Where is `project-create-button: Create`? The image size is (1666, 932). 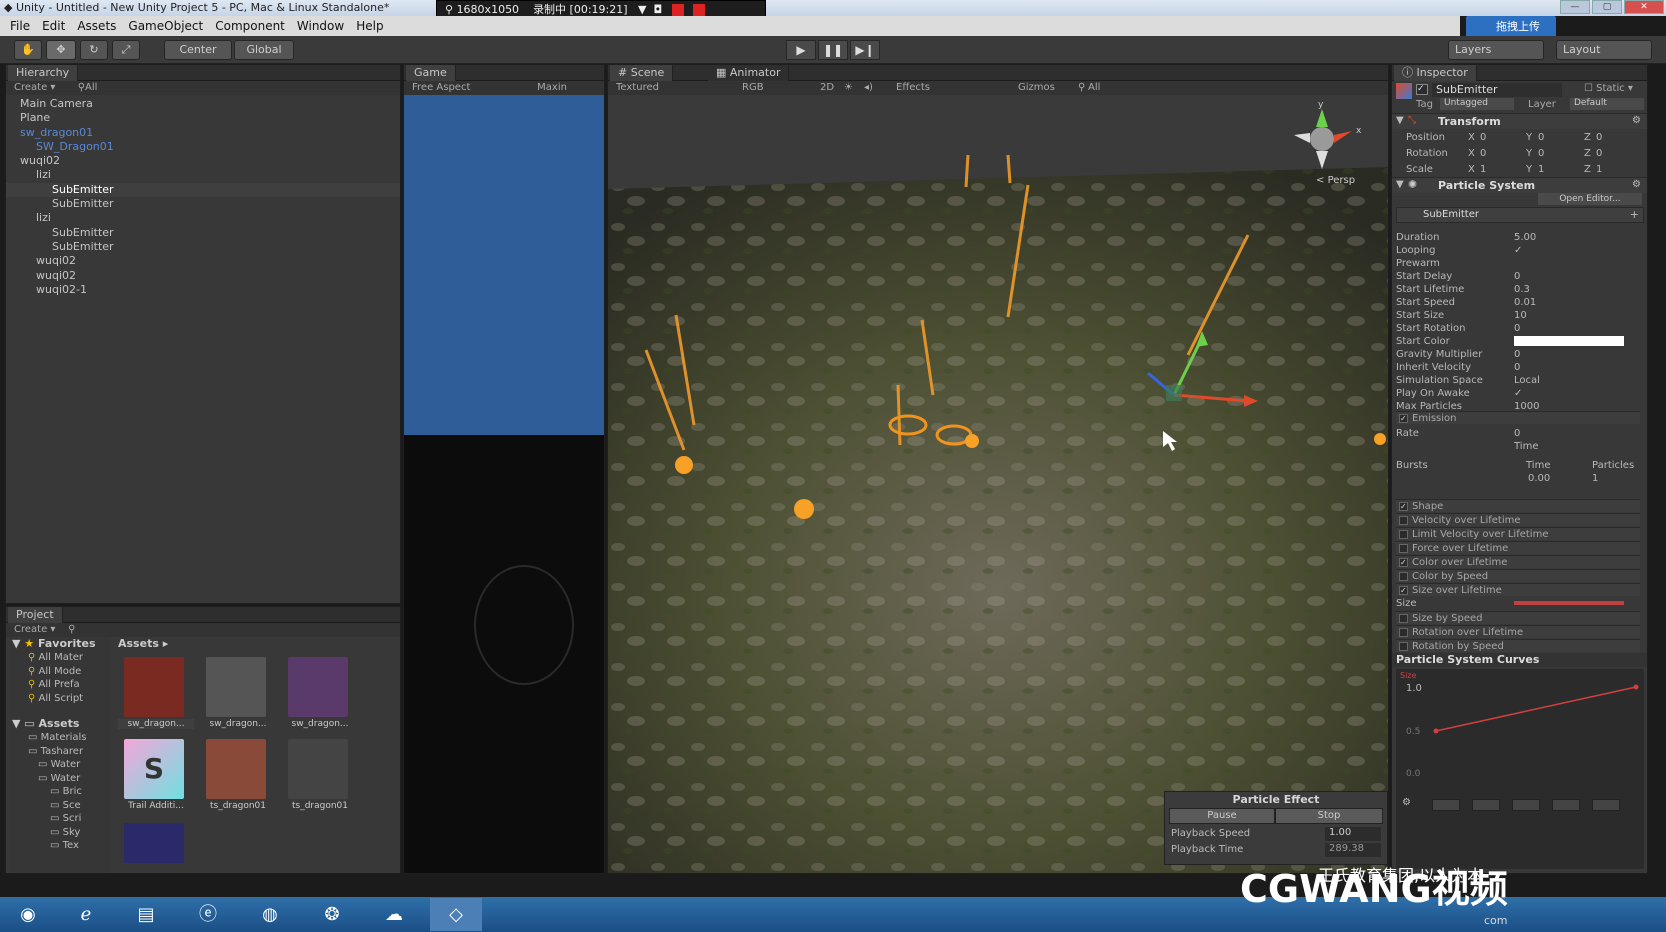
project-create-button: Create is located at coordinates (30, 629).